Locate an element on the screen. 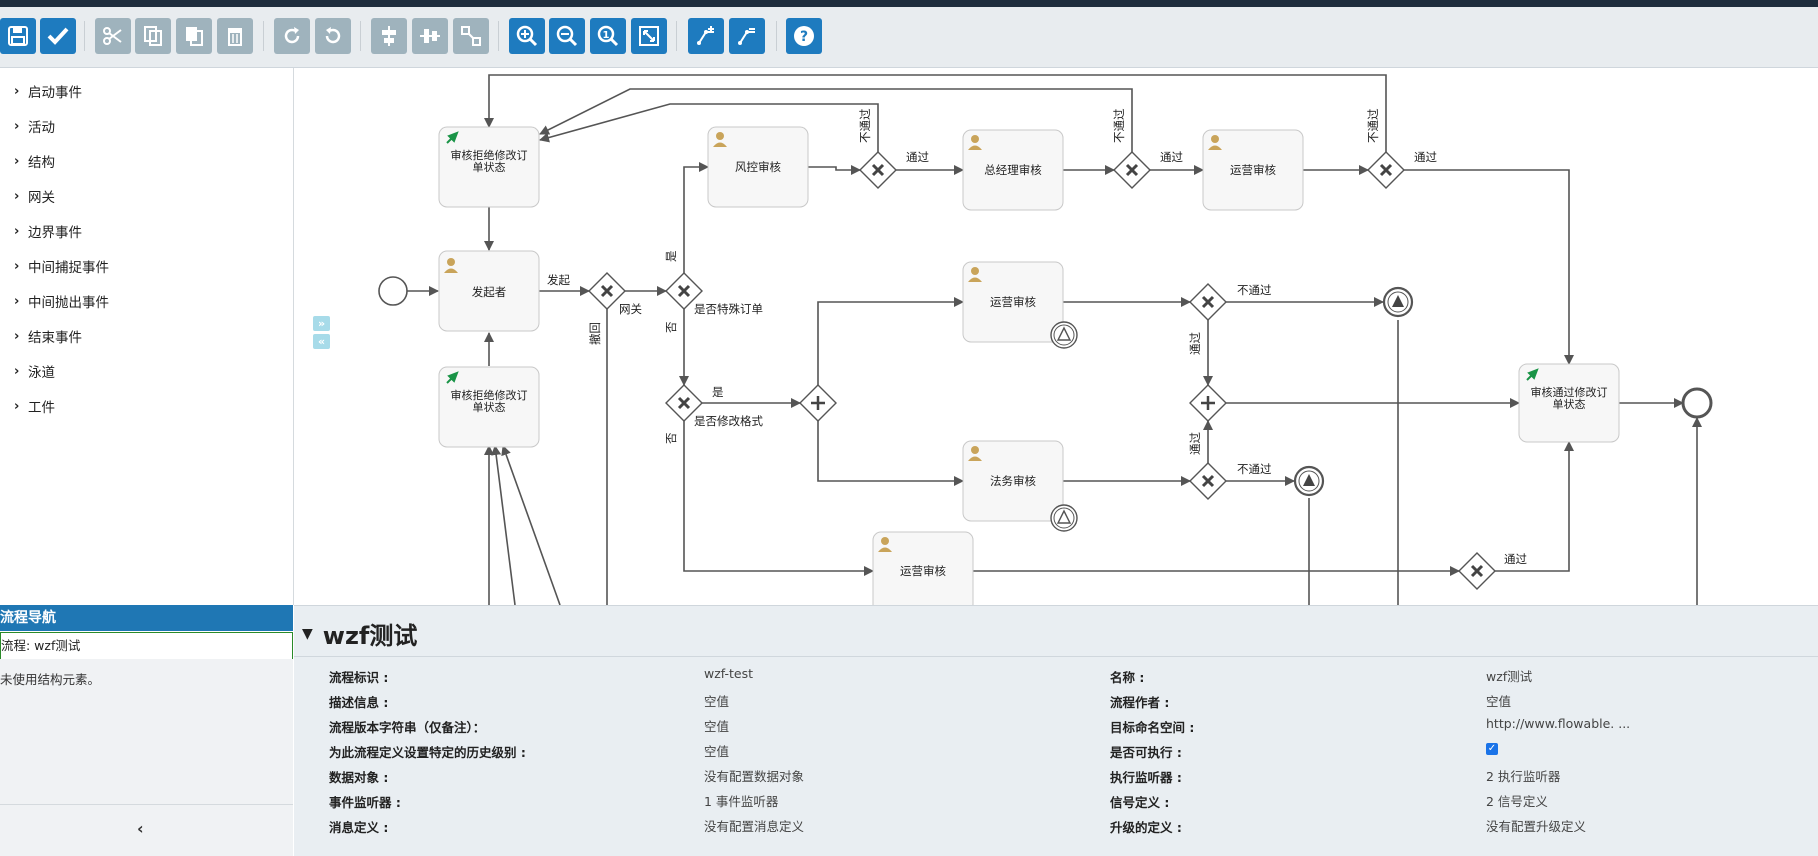 This screenshot has width=1818, height=856. signal-end-events is located at coordinates (1353, 391).